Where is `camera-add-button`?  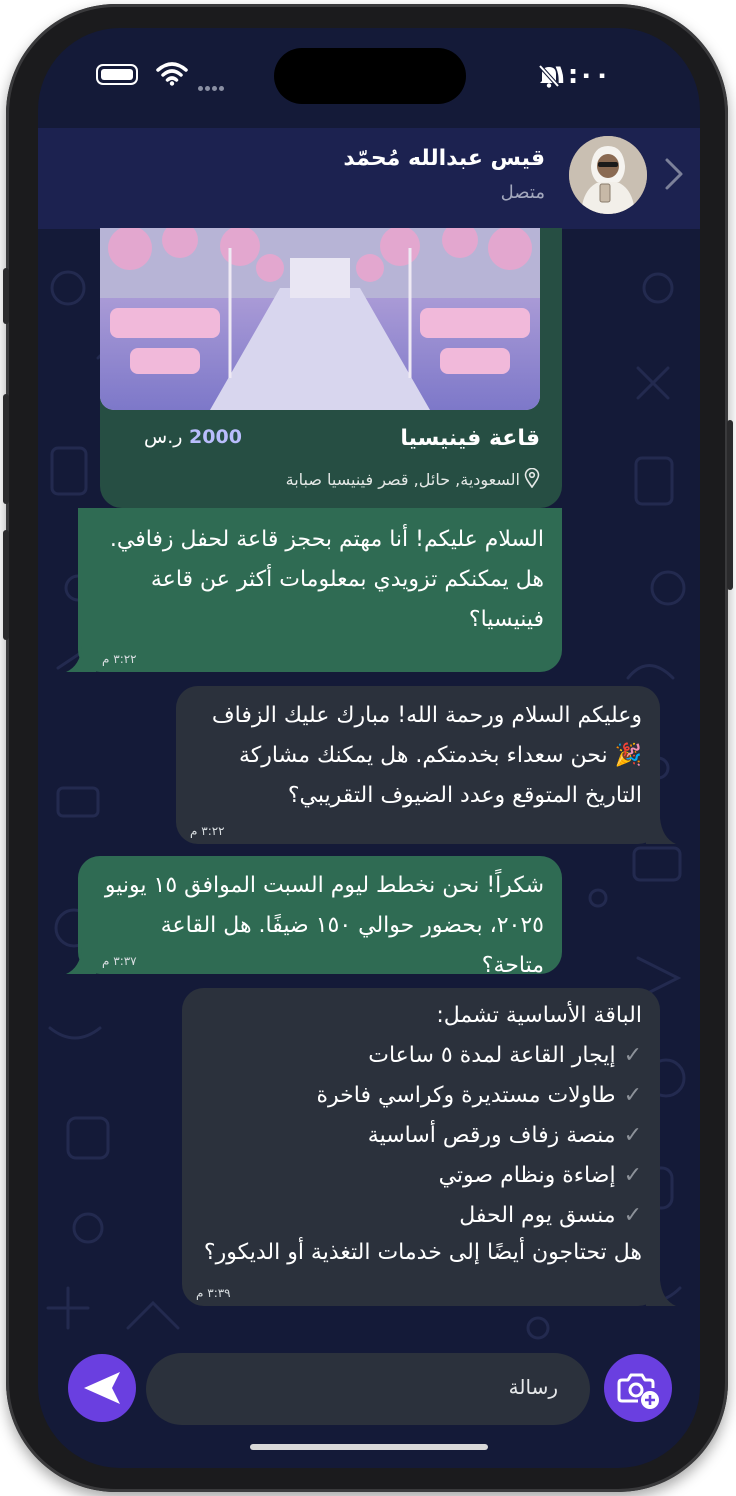
camera-add-button is located at coordinates (638, 1388).